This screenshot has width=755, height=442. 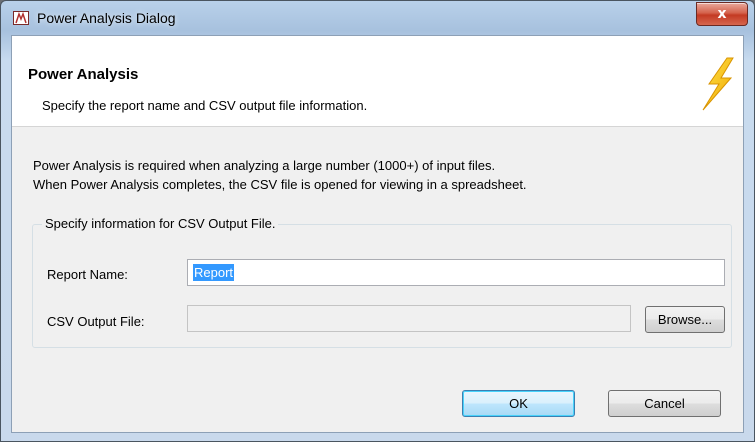 I want to click on lightning-bolt-icon, so click(x=718, y=84).